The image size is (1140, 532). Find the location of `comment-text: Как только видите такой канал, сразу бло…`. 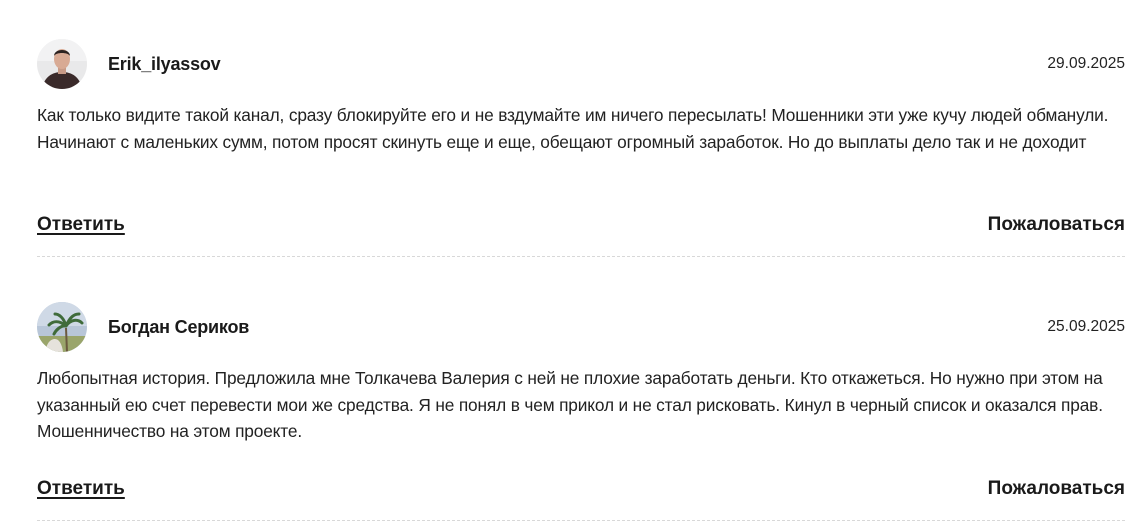

comment-text: Как только видите такой канал, сразу бло… is located at coordinates (573, 128).